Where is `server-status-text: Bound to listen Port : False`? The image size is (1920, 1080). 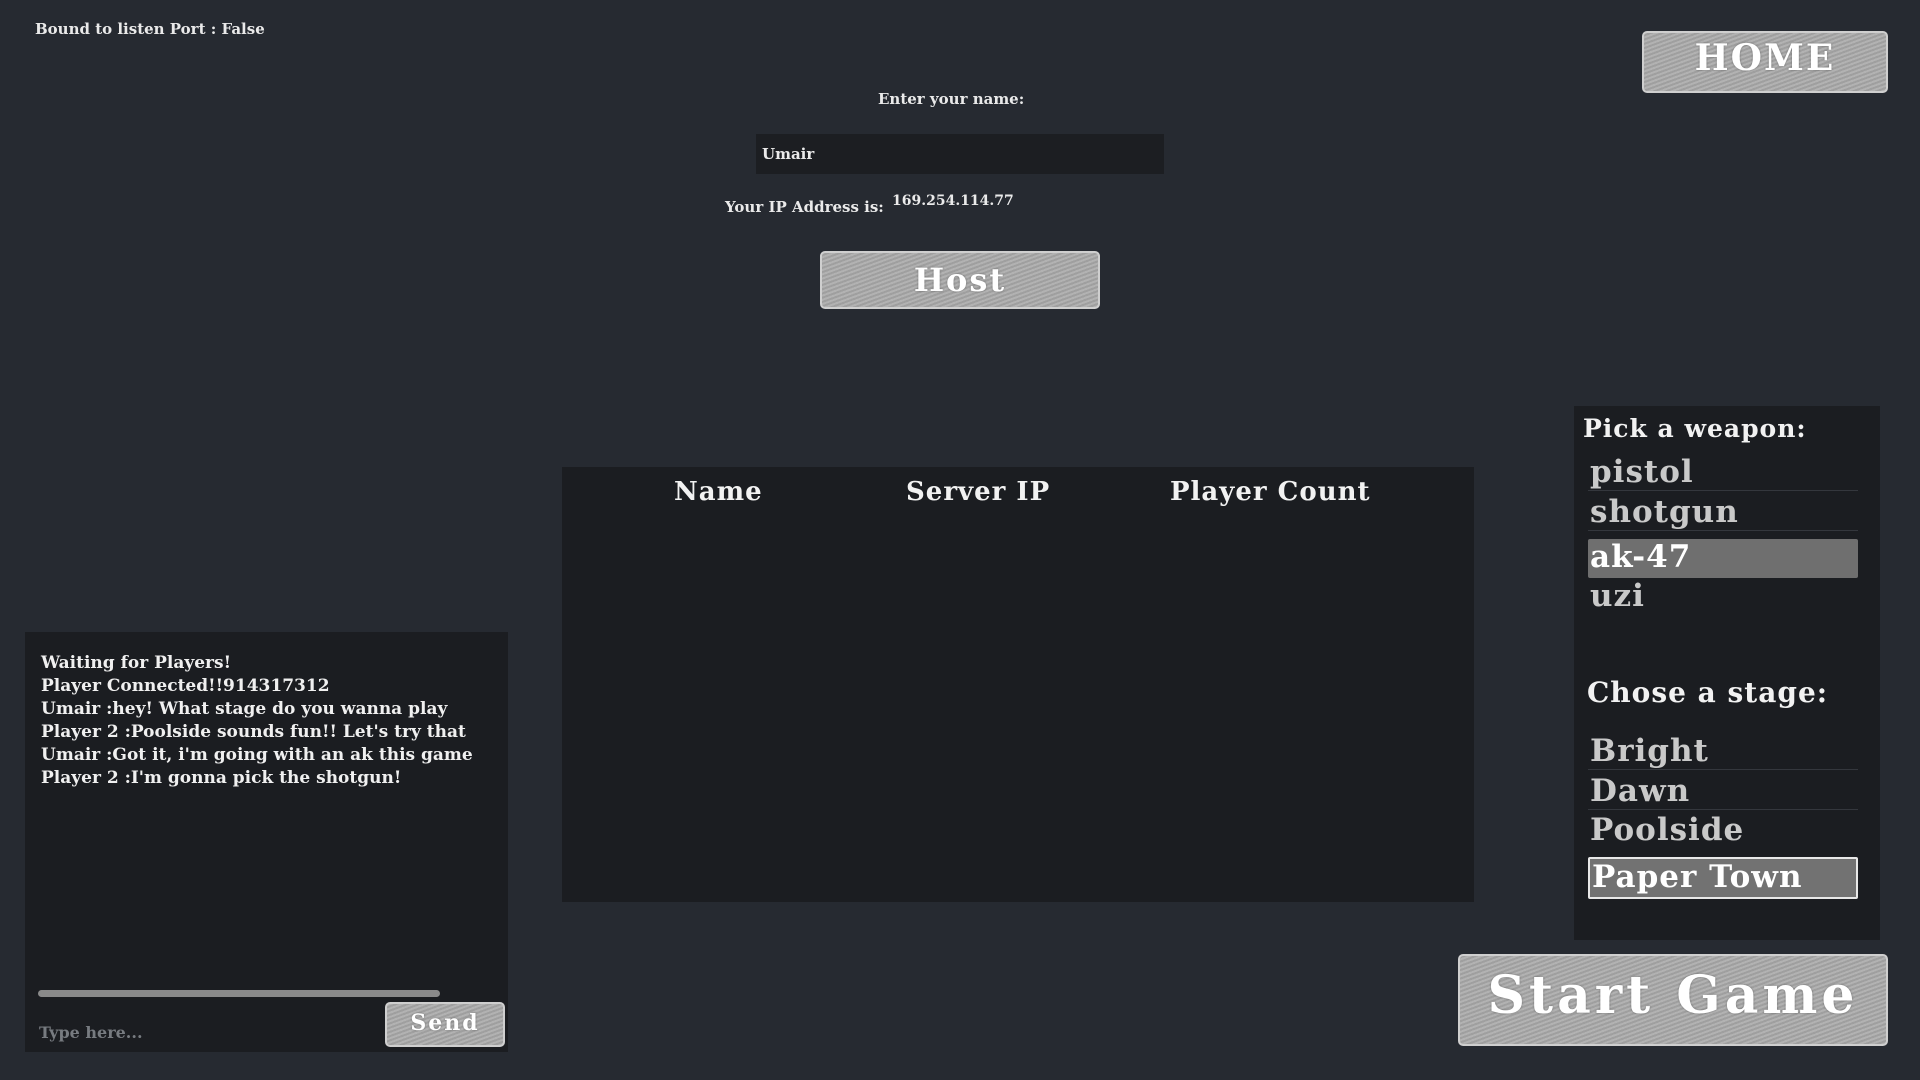 server-status-text: Bound to listen Port : False is located at coordinates (150, 29).